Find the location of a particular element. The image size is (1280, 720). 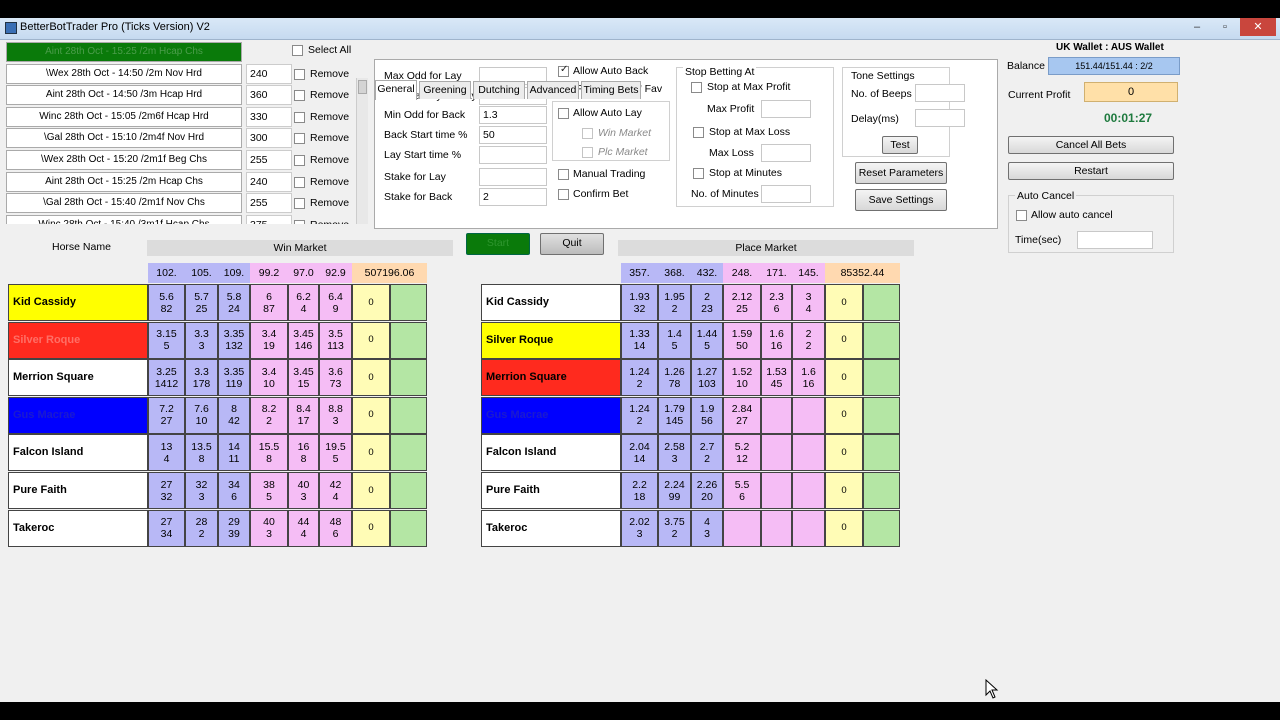

win_market-odds-cell: 27 32 is located at coordinates (166, 490).